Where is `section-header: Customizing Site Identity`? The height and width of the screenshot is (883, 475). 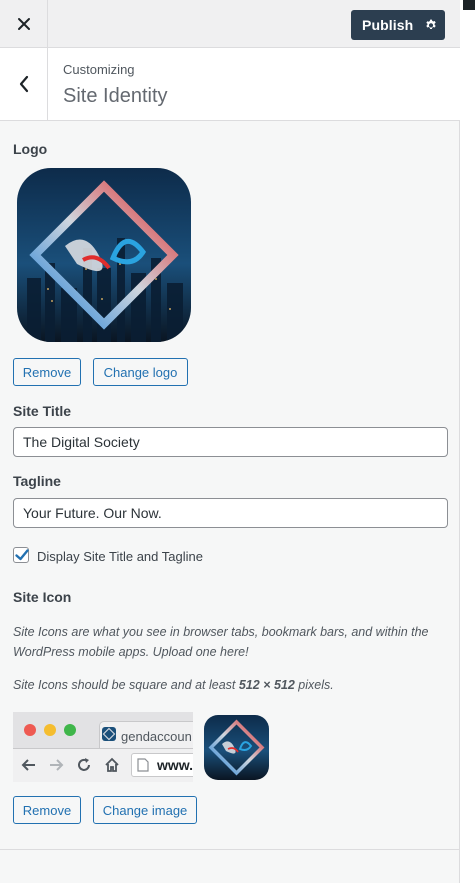
section-header: Customizing Site Identity is located at coordinates (230, 84).